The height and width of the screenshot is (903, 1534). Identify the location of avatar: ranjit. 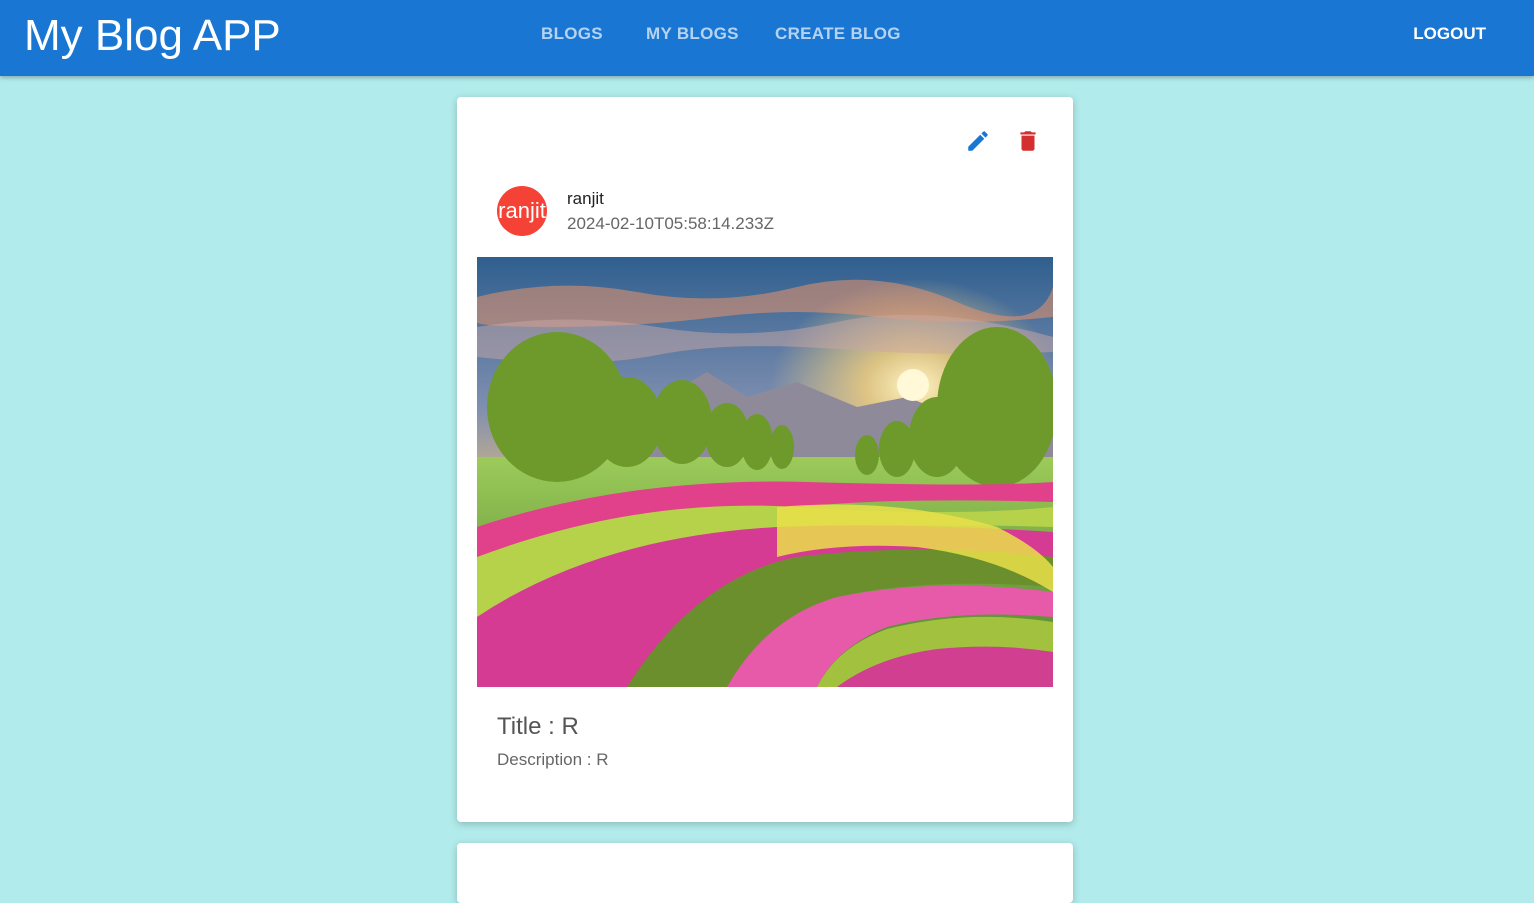
(522, 211).